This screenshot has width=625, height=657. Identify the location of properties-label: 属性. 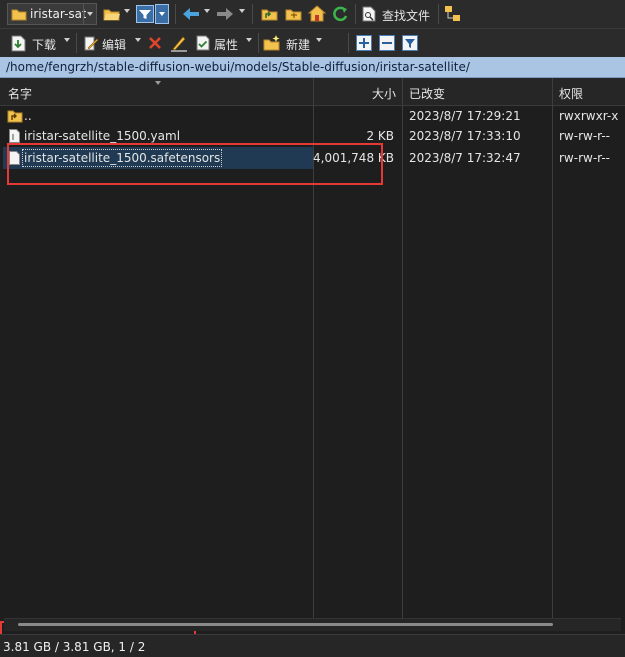
(226, 45).